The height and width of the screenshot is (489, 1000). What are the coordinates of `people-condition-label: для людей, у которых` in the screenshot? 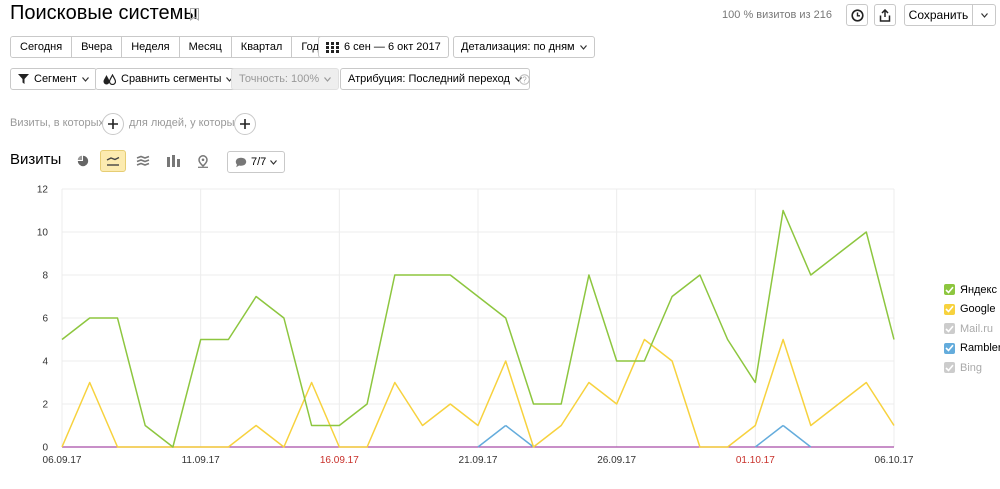 It's located at (184, 123).